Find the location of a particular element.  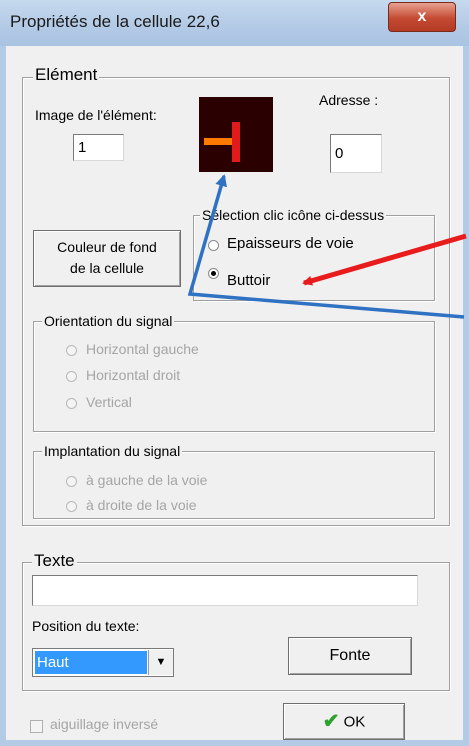

red-annotation-arrow is located at coordinates (384, 259).